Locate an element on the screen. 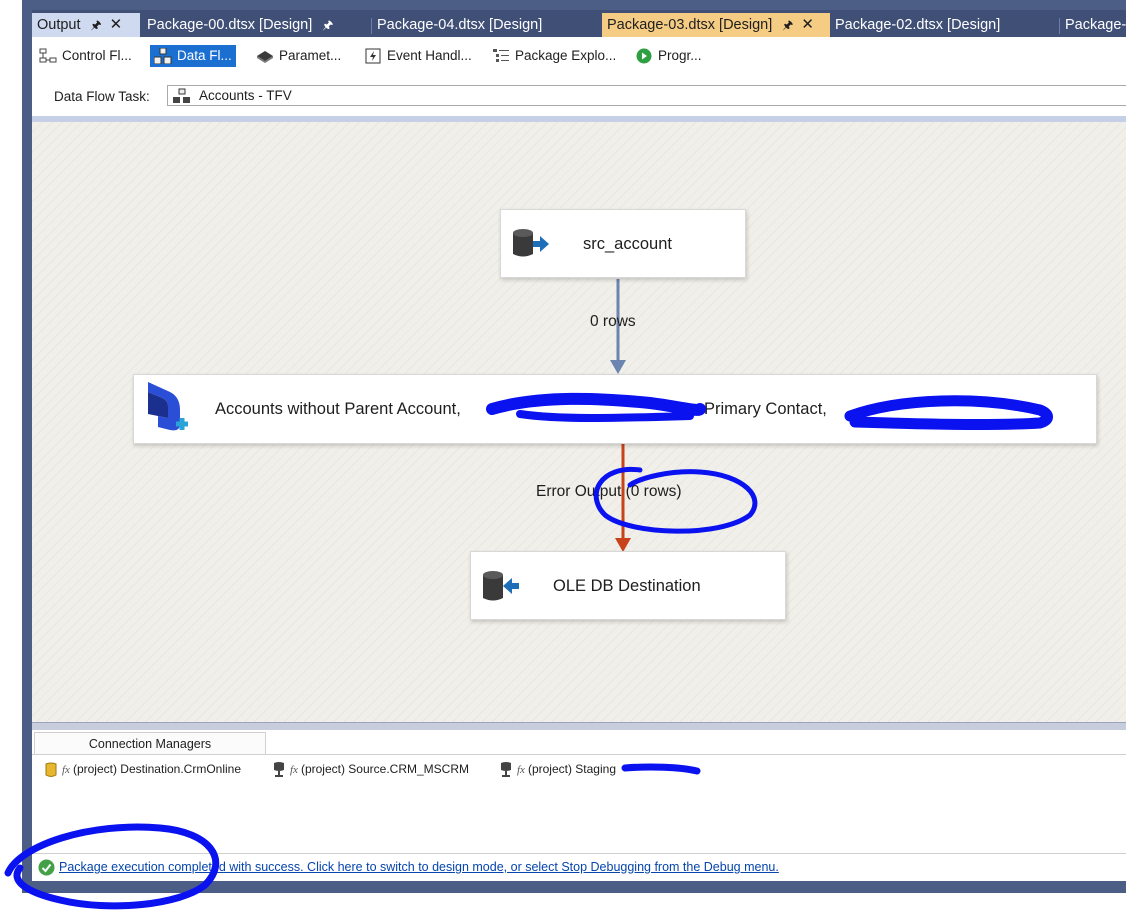 The image size is (1126, 913). control-flow-icon is located at coordinates (48, 55).